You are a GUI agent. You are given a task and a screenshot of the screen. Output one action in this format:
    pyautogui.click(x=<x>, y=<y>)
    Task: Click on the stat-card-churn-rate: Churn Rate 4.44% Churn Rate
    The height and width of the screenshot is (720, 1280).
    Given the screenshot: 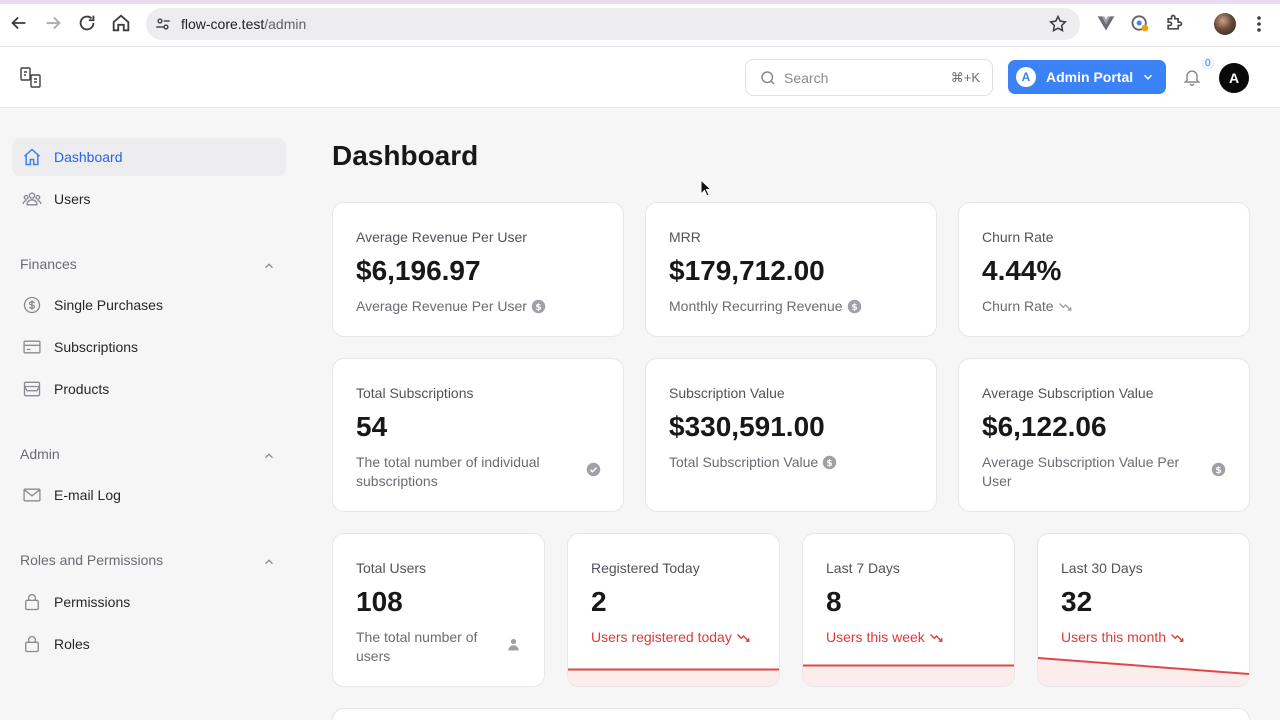 What is the action you would take?
    pyautogui.click(x=1104, y=269)
    